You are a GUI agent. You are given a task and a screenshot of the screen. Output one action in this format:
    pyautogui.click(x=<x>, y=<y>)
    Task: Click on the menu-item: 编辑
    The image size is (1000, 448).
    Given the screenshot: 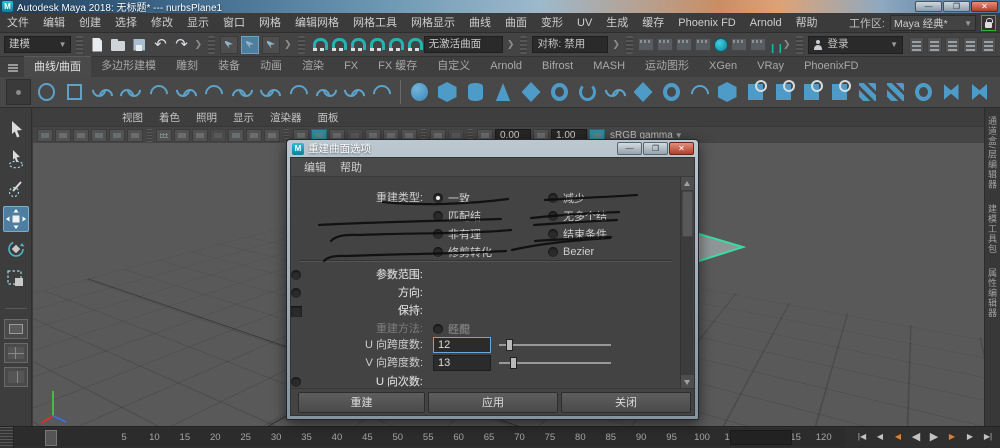 What is the action you would take?
    pyautogui.click(x=54, y=23)
    